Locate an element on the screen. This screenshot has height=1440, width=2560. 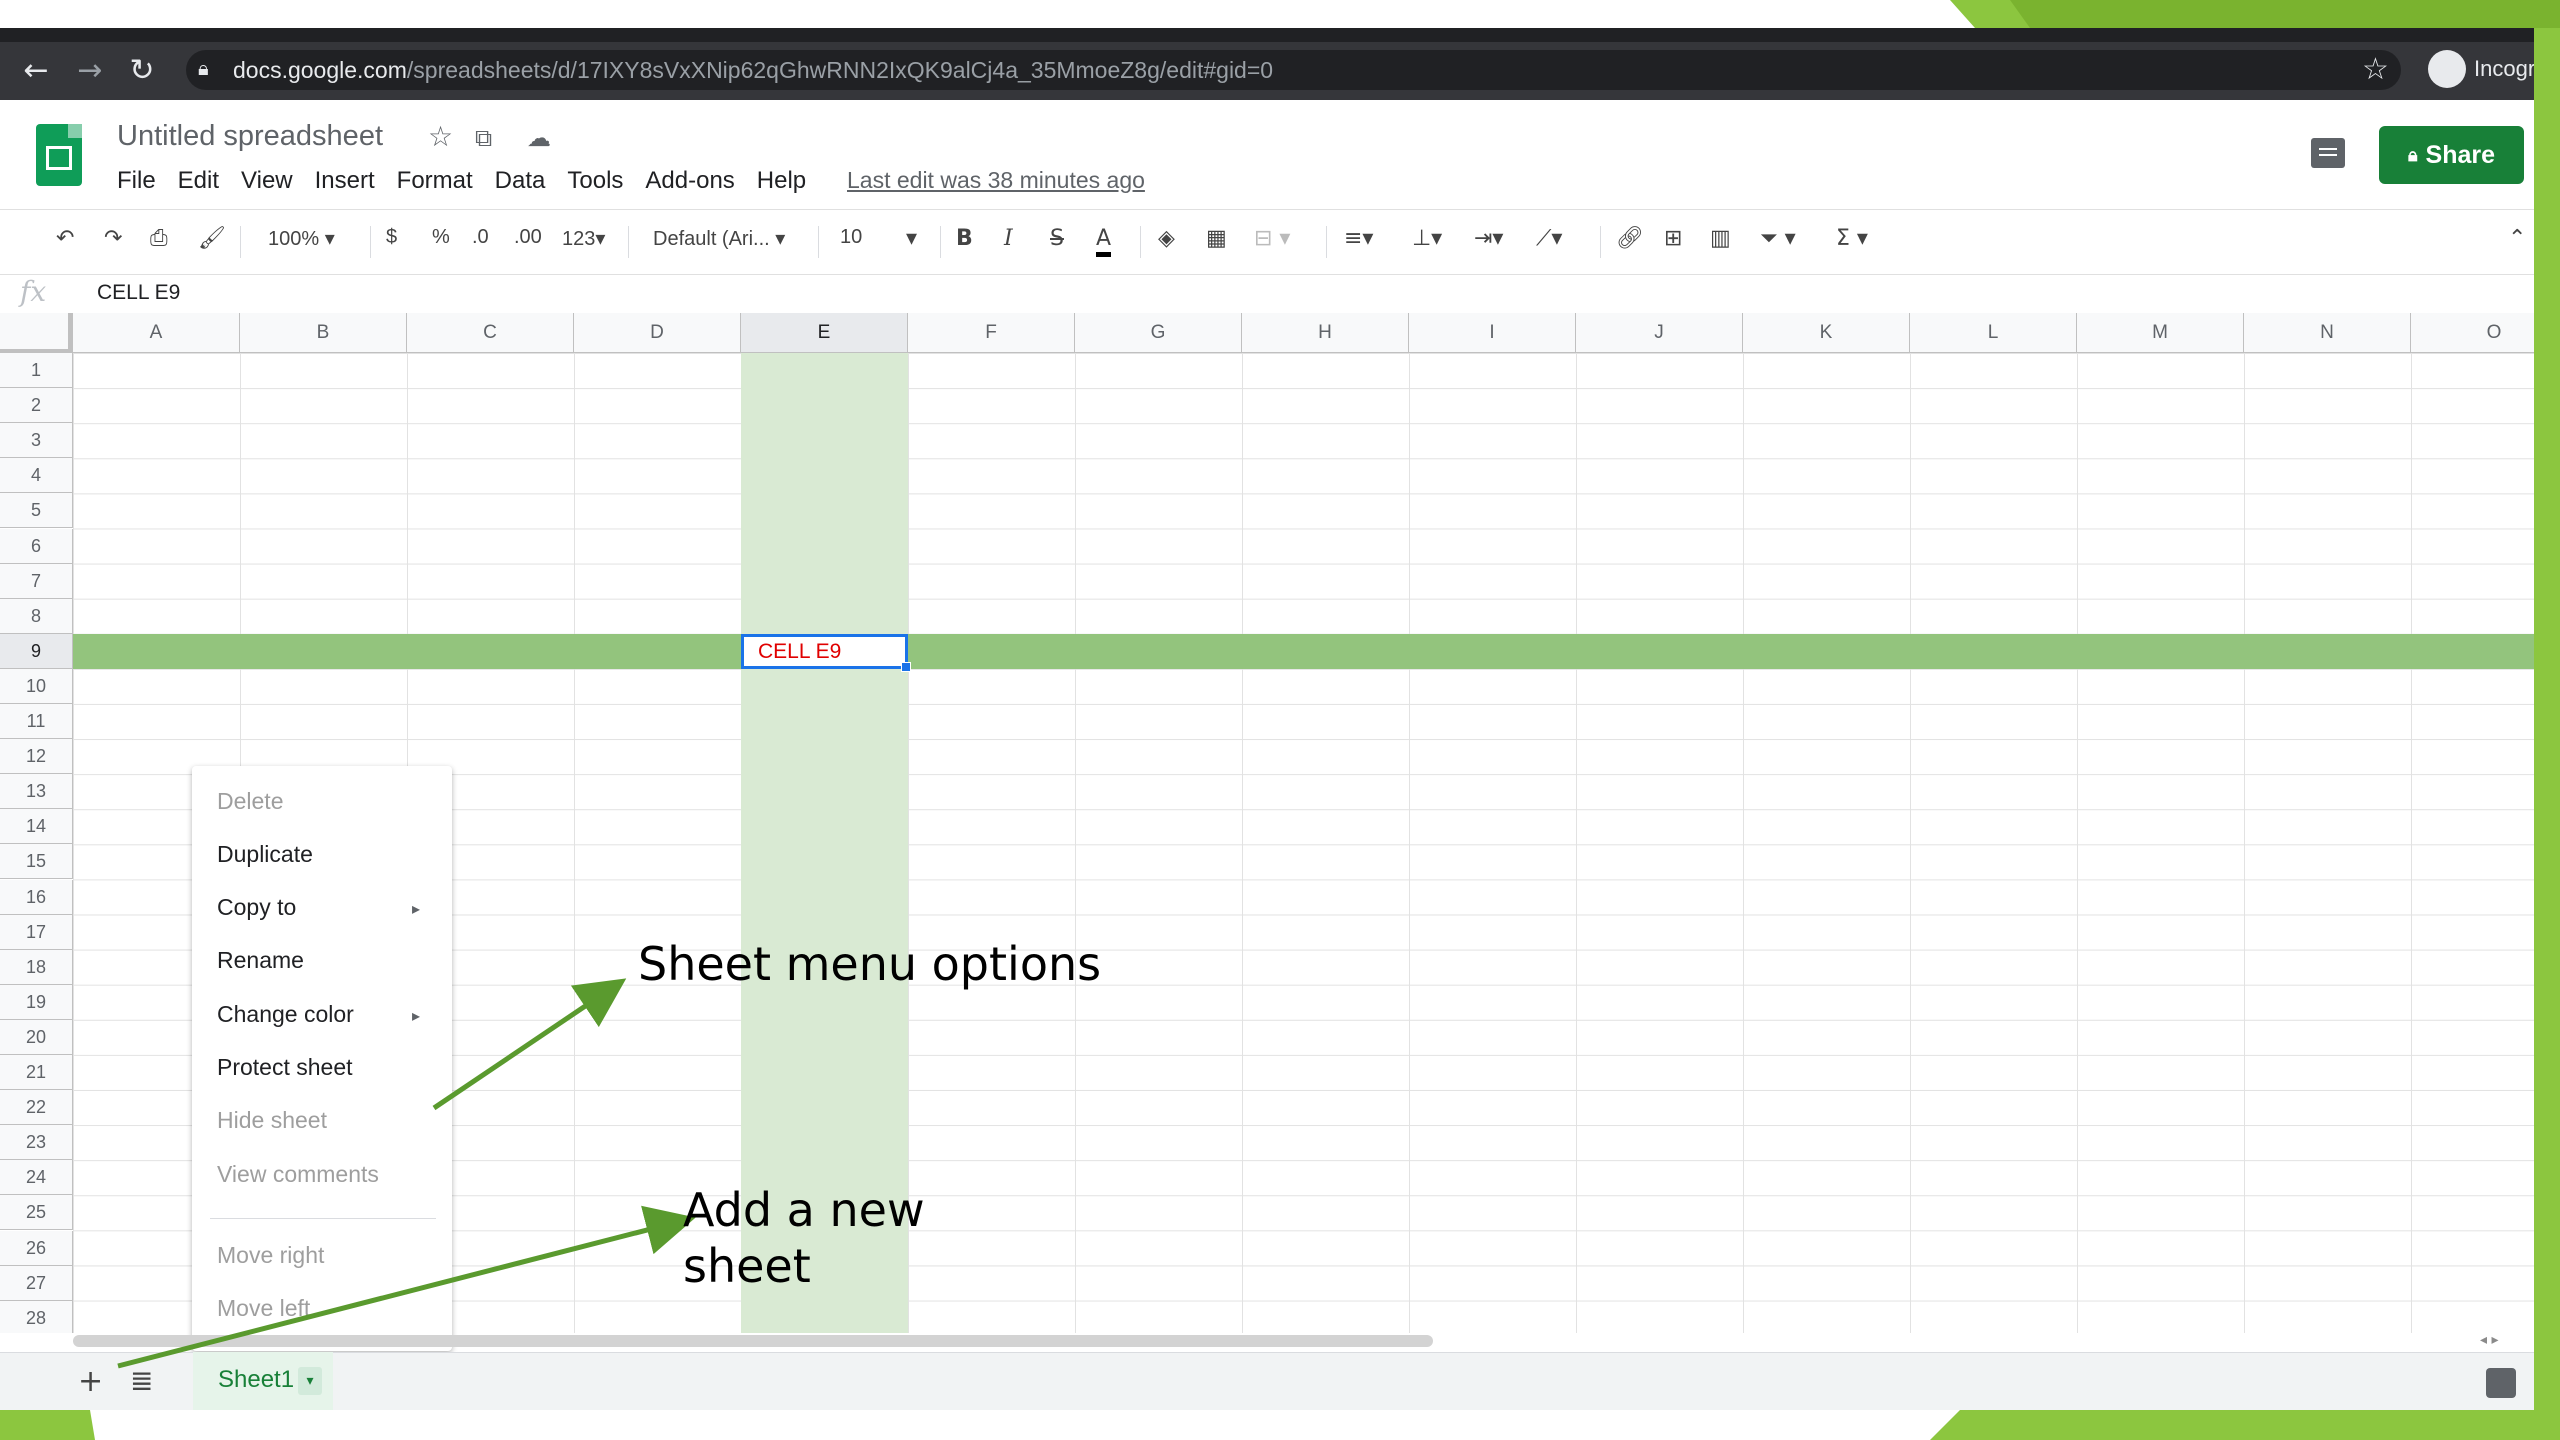
row-header-27: 27 is located at coordinates (36, 1283).